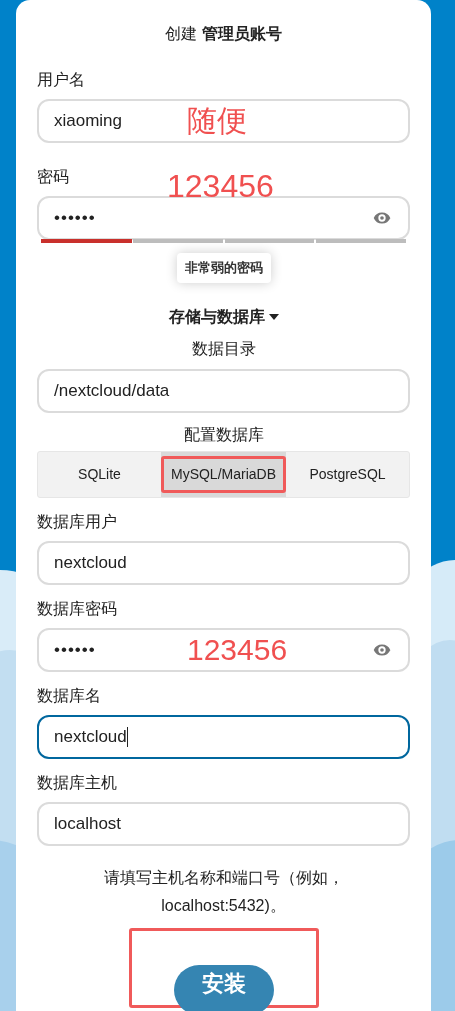  I want to click on hint-text: localhost:5432)。, so click(223, 905).